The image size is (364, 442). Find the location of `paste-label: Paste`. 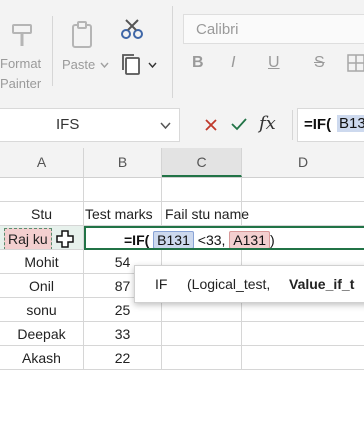

paste-label: Paste is located at coordinates (79, 64).